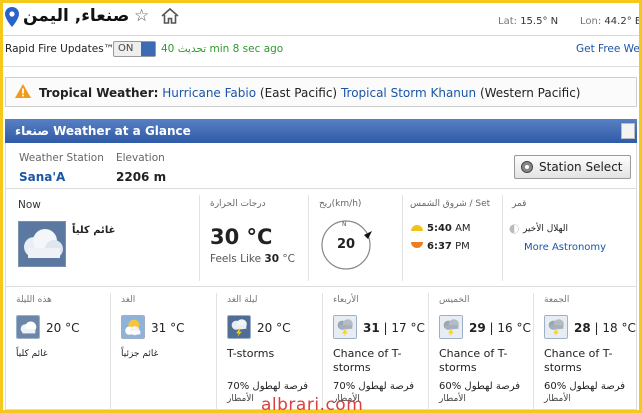 The height and width of the screenshot is (413, 642). Describe the element at coordinates (42, 177) in the screenshot. I see `station-link: Sana'A` at that location.